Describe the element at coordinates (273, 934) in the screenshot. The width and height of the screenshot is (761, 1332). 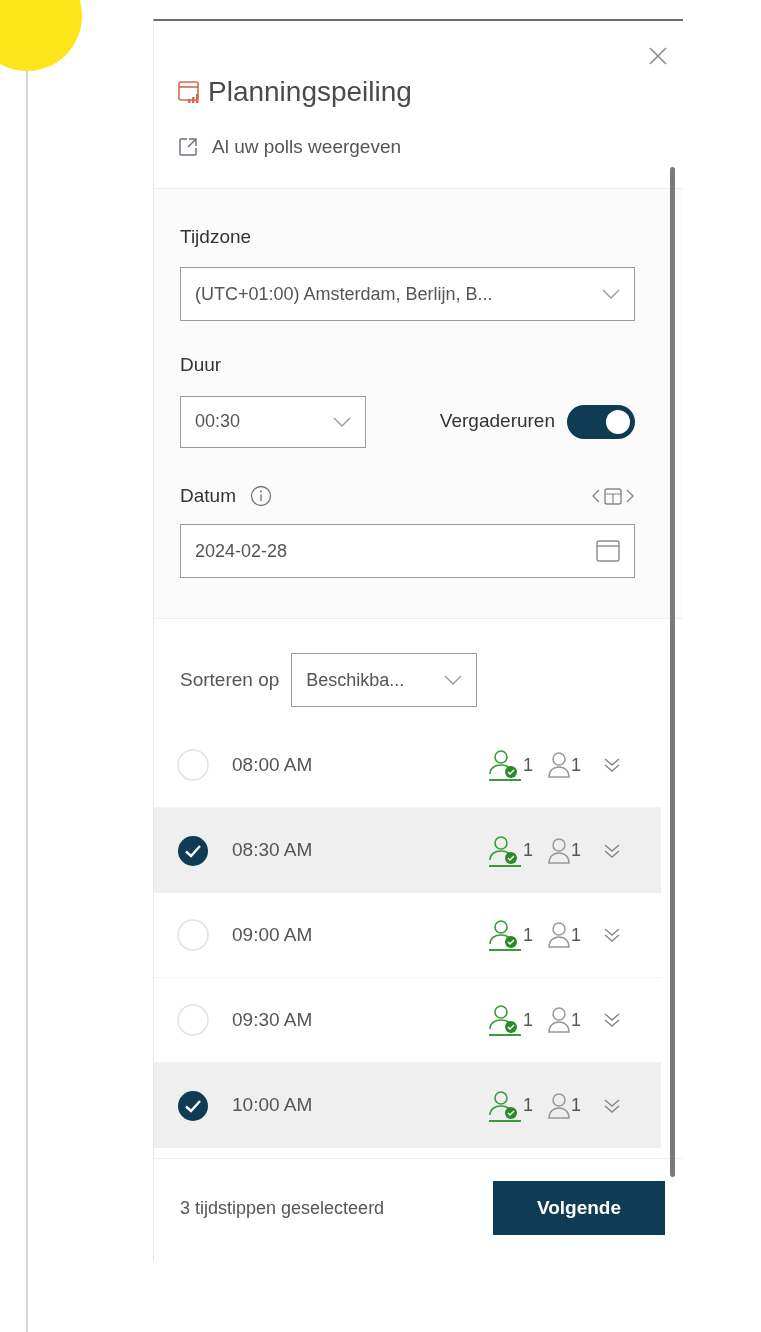
I see `time-label: 09:00 AM` at that location.